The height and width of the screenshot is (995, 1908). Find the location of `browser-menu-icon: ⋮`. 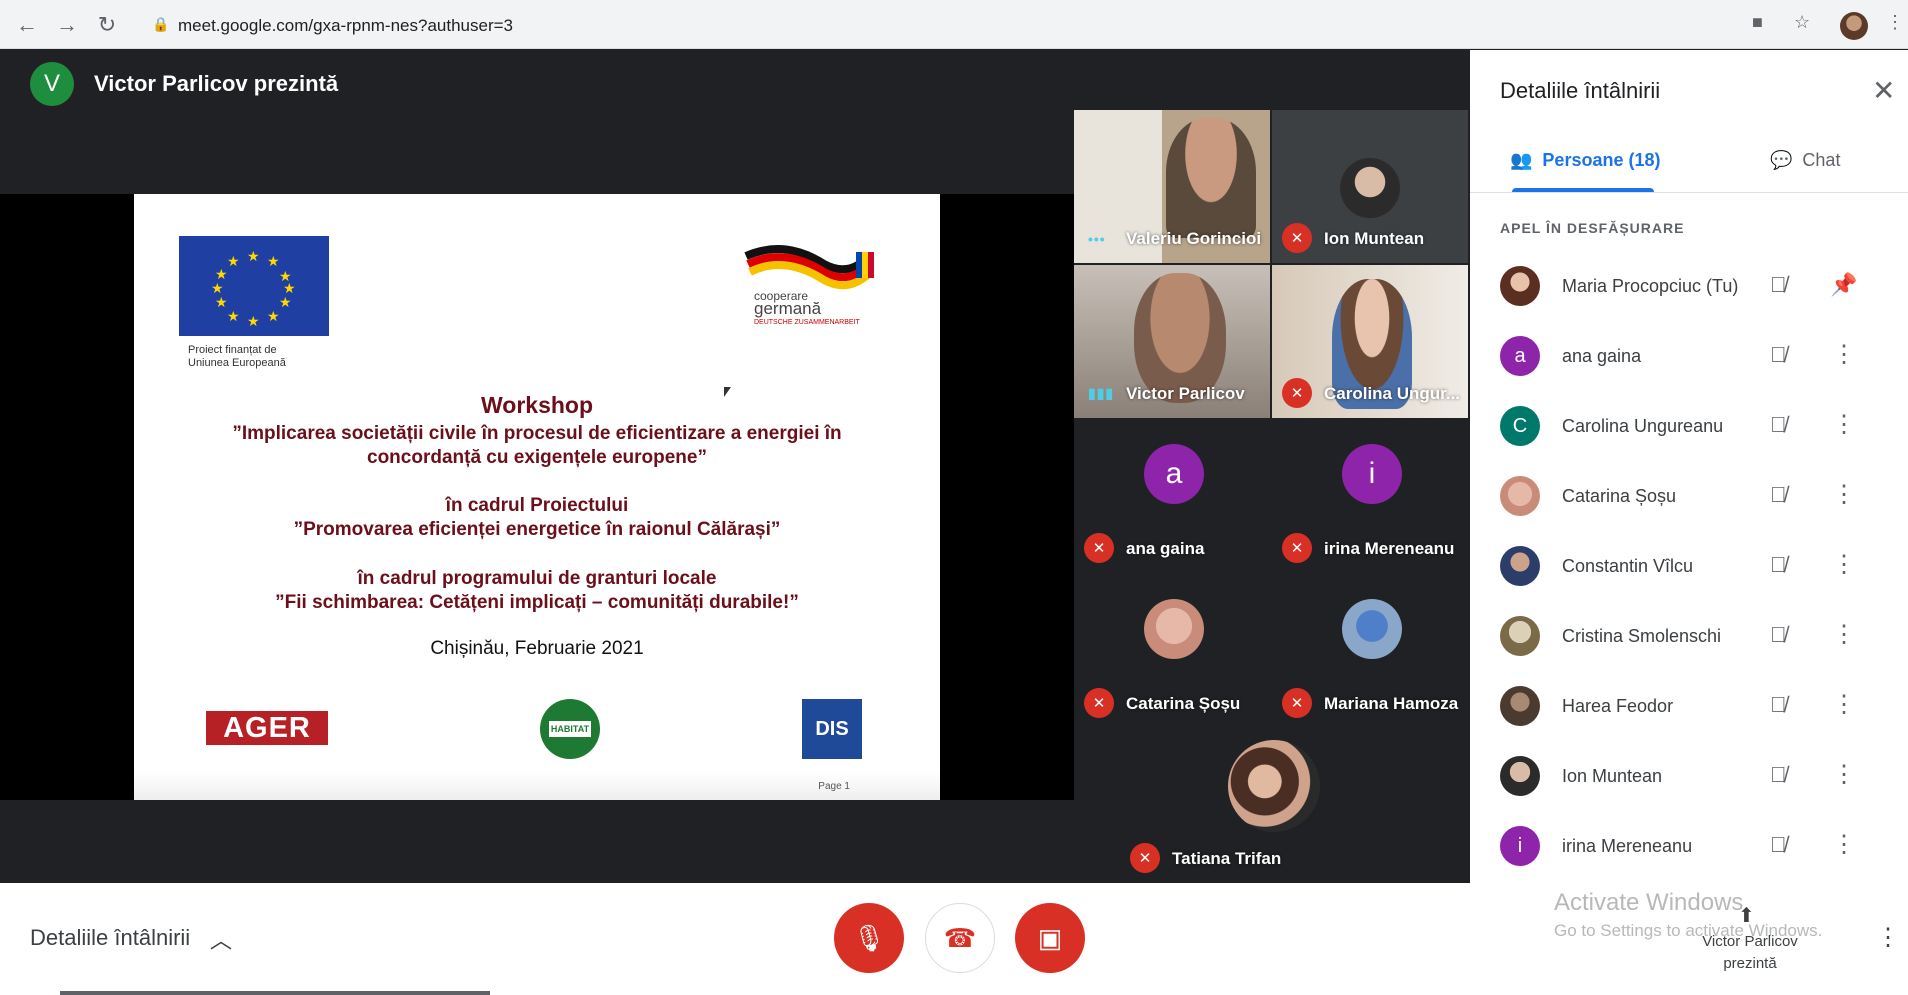

browser-menu-icon: ⋮ is located at coordinates (1895, 22).